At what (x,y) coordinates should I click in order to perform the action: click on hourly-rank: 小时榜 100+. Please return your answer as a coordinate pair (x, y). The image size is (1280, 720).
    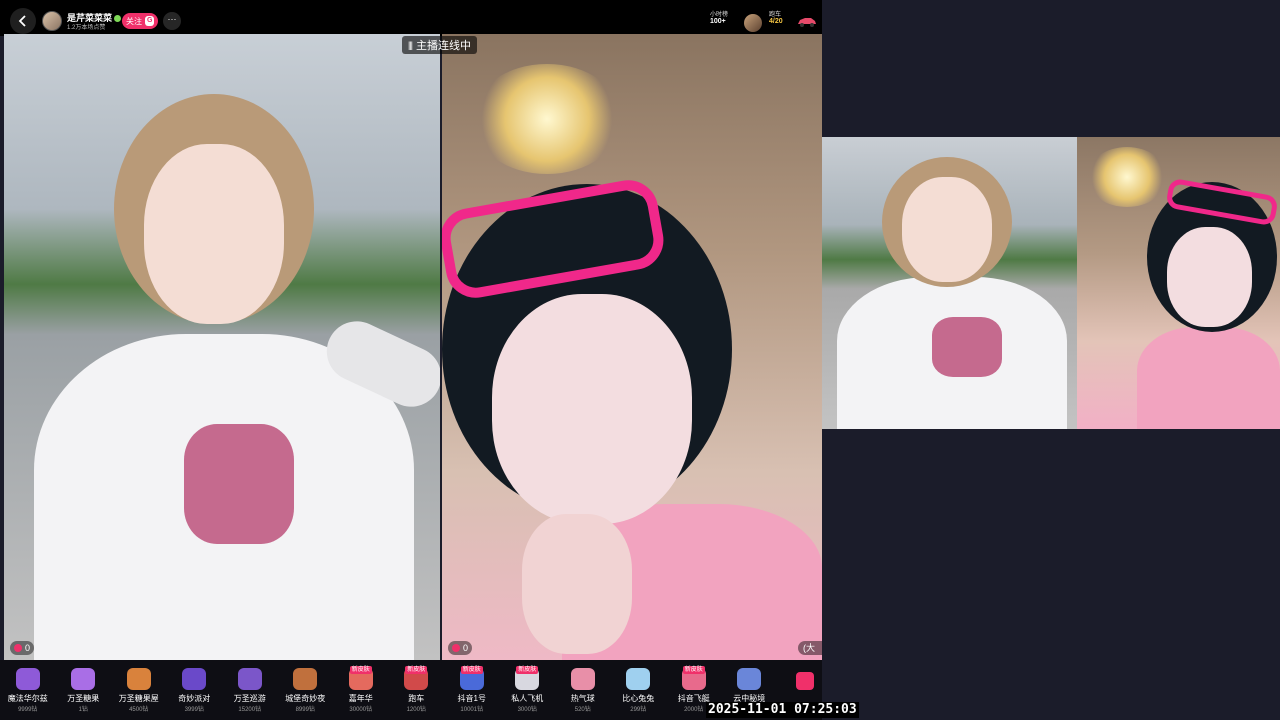
    Looking at the image, I should click on (725, 20).